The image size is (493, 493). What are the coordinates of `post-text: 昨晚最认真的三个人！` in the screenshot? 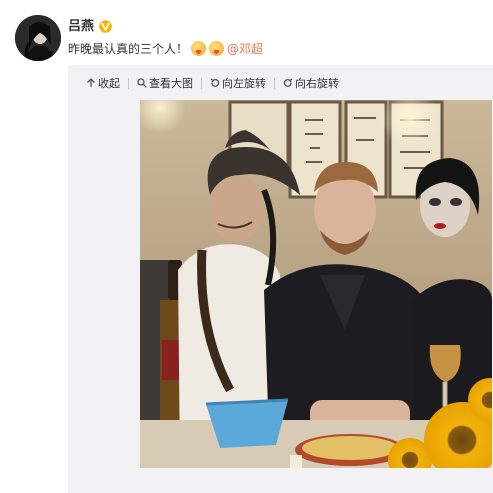 It's located at (128, 48).